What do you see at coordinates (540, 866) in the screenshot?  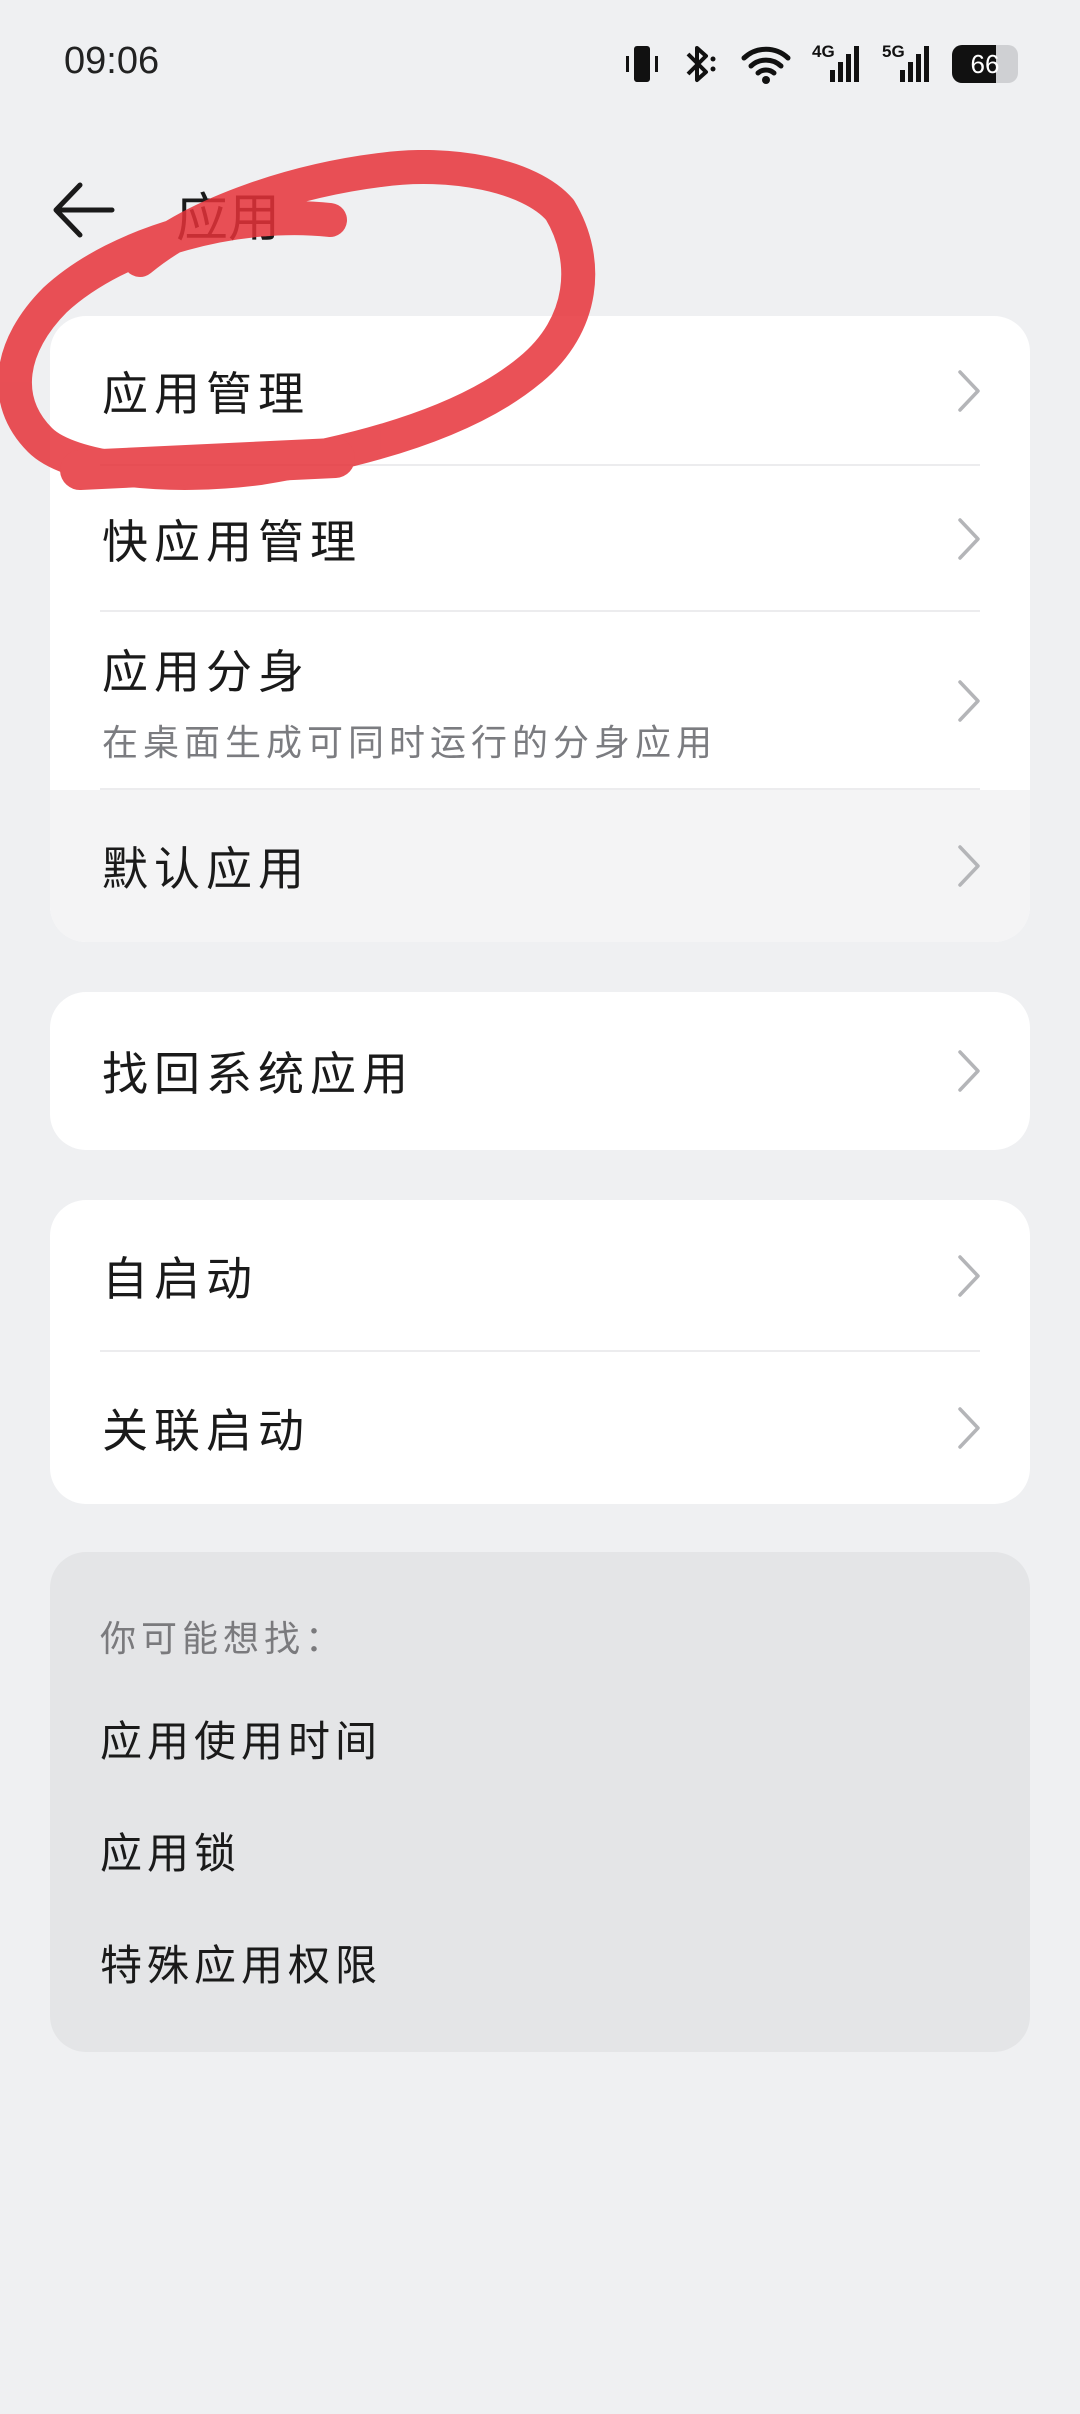 I see `row-default-apps: 默认应用` at bounding box center [540, 866].